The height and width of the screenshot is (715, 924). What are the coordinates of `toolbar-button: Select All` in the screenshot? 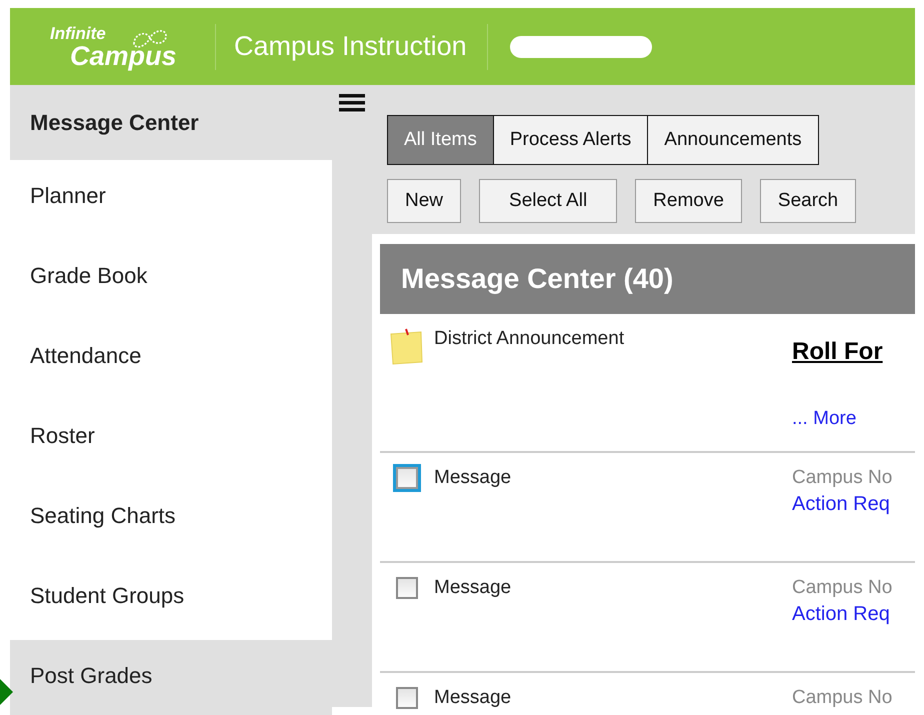 It's located at (548, 201).